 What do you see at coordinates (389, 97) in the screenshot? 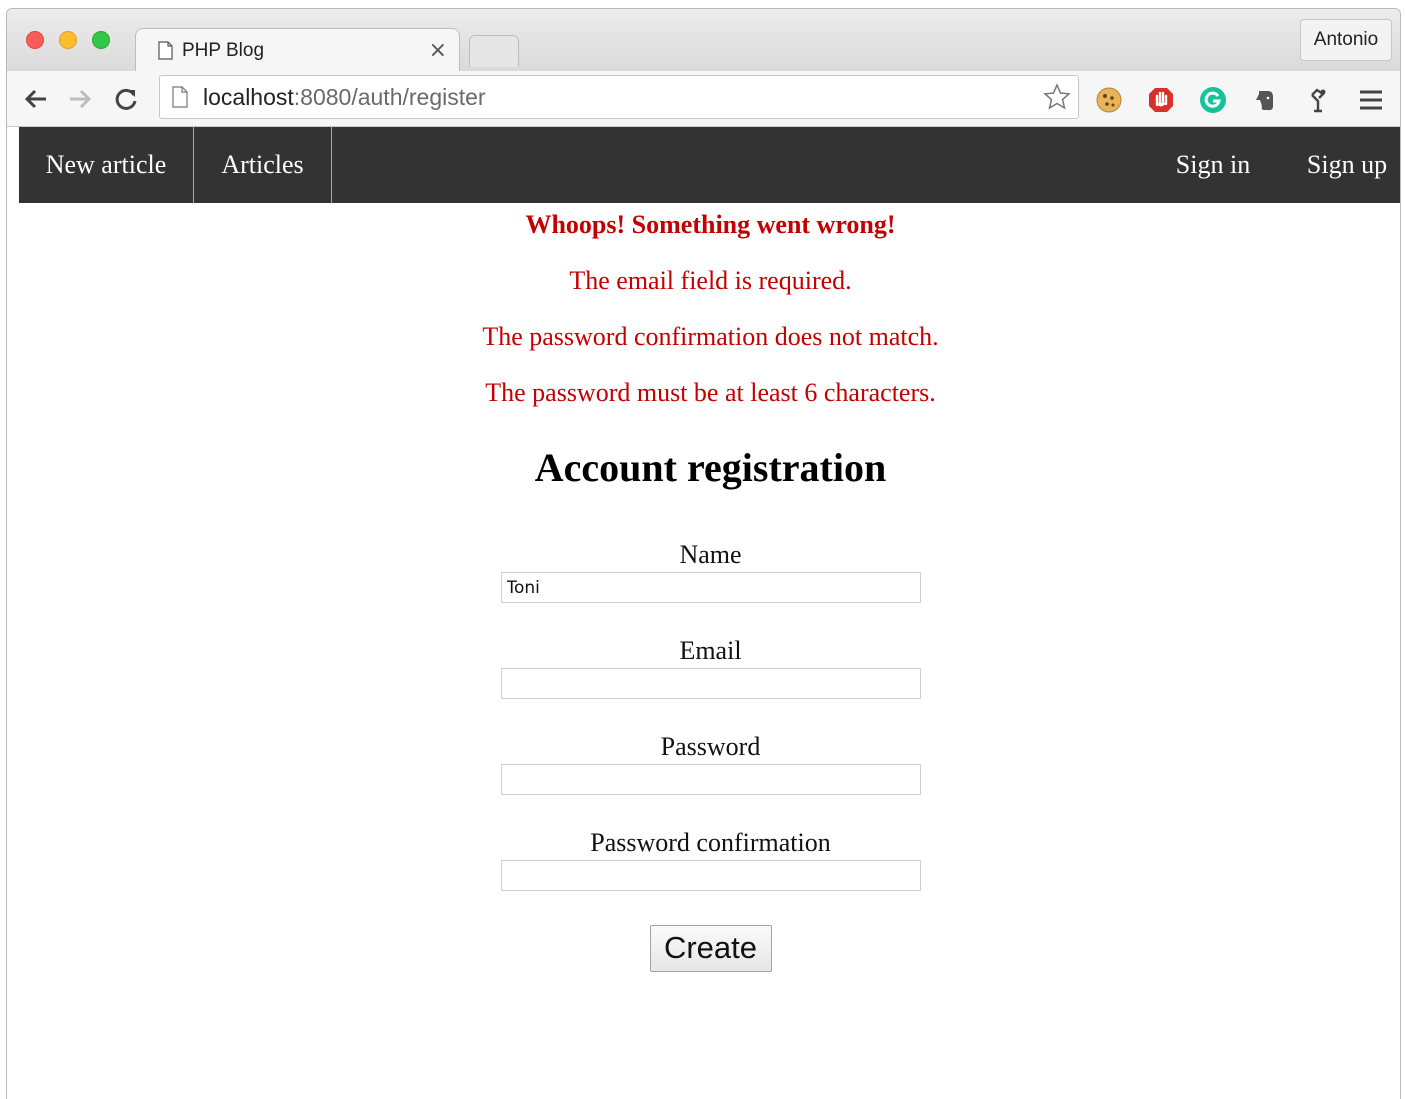
I see `url-path: :8080/auth/register` at bounding box center [389, 97].